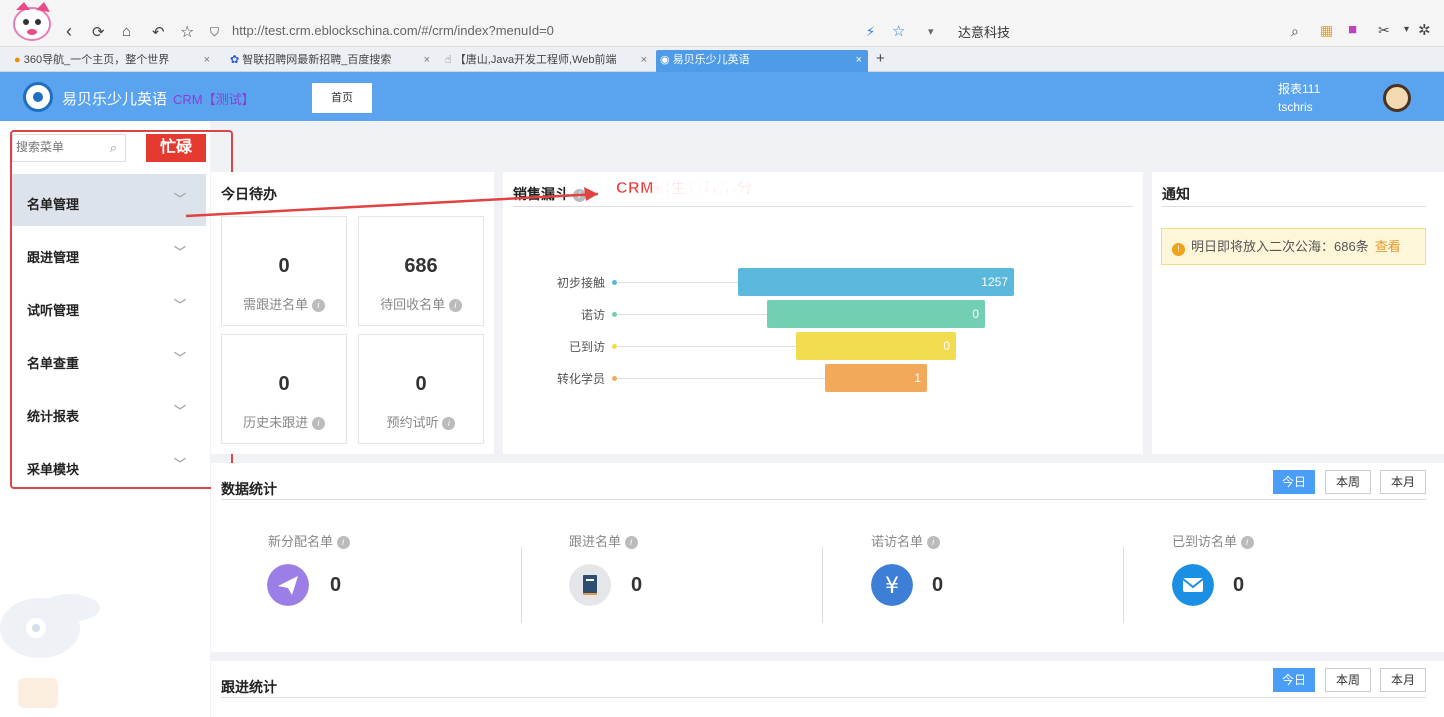 This screenshot has height=717, width=1444. I want to click on extension-icon: ■, so click(1352, 29).